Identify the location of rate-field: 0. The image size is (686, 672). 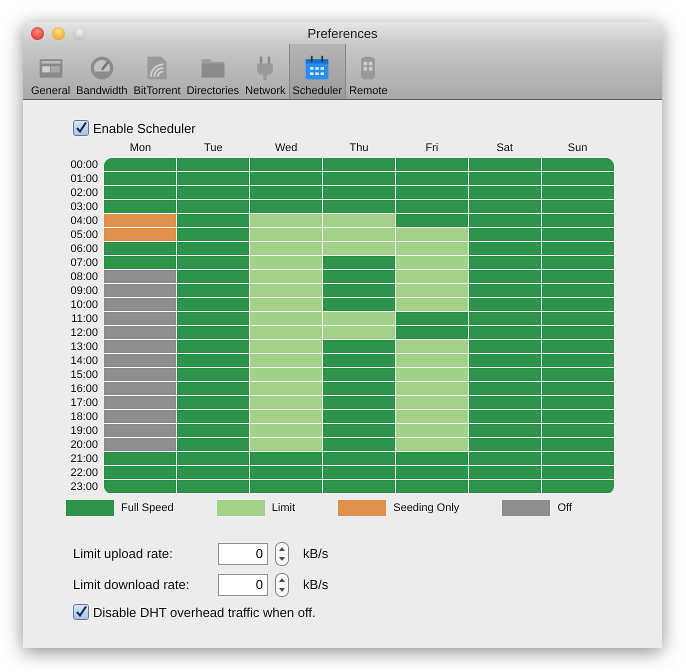
(243, 585).